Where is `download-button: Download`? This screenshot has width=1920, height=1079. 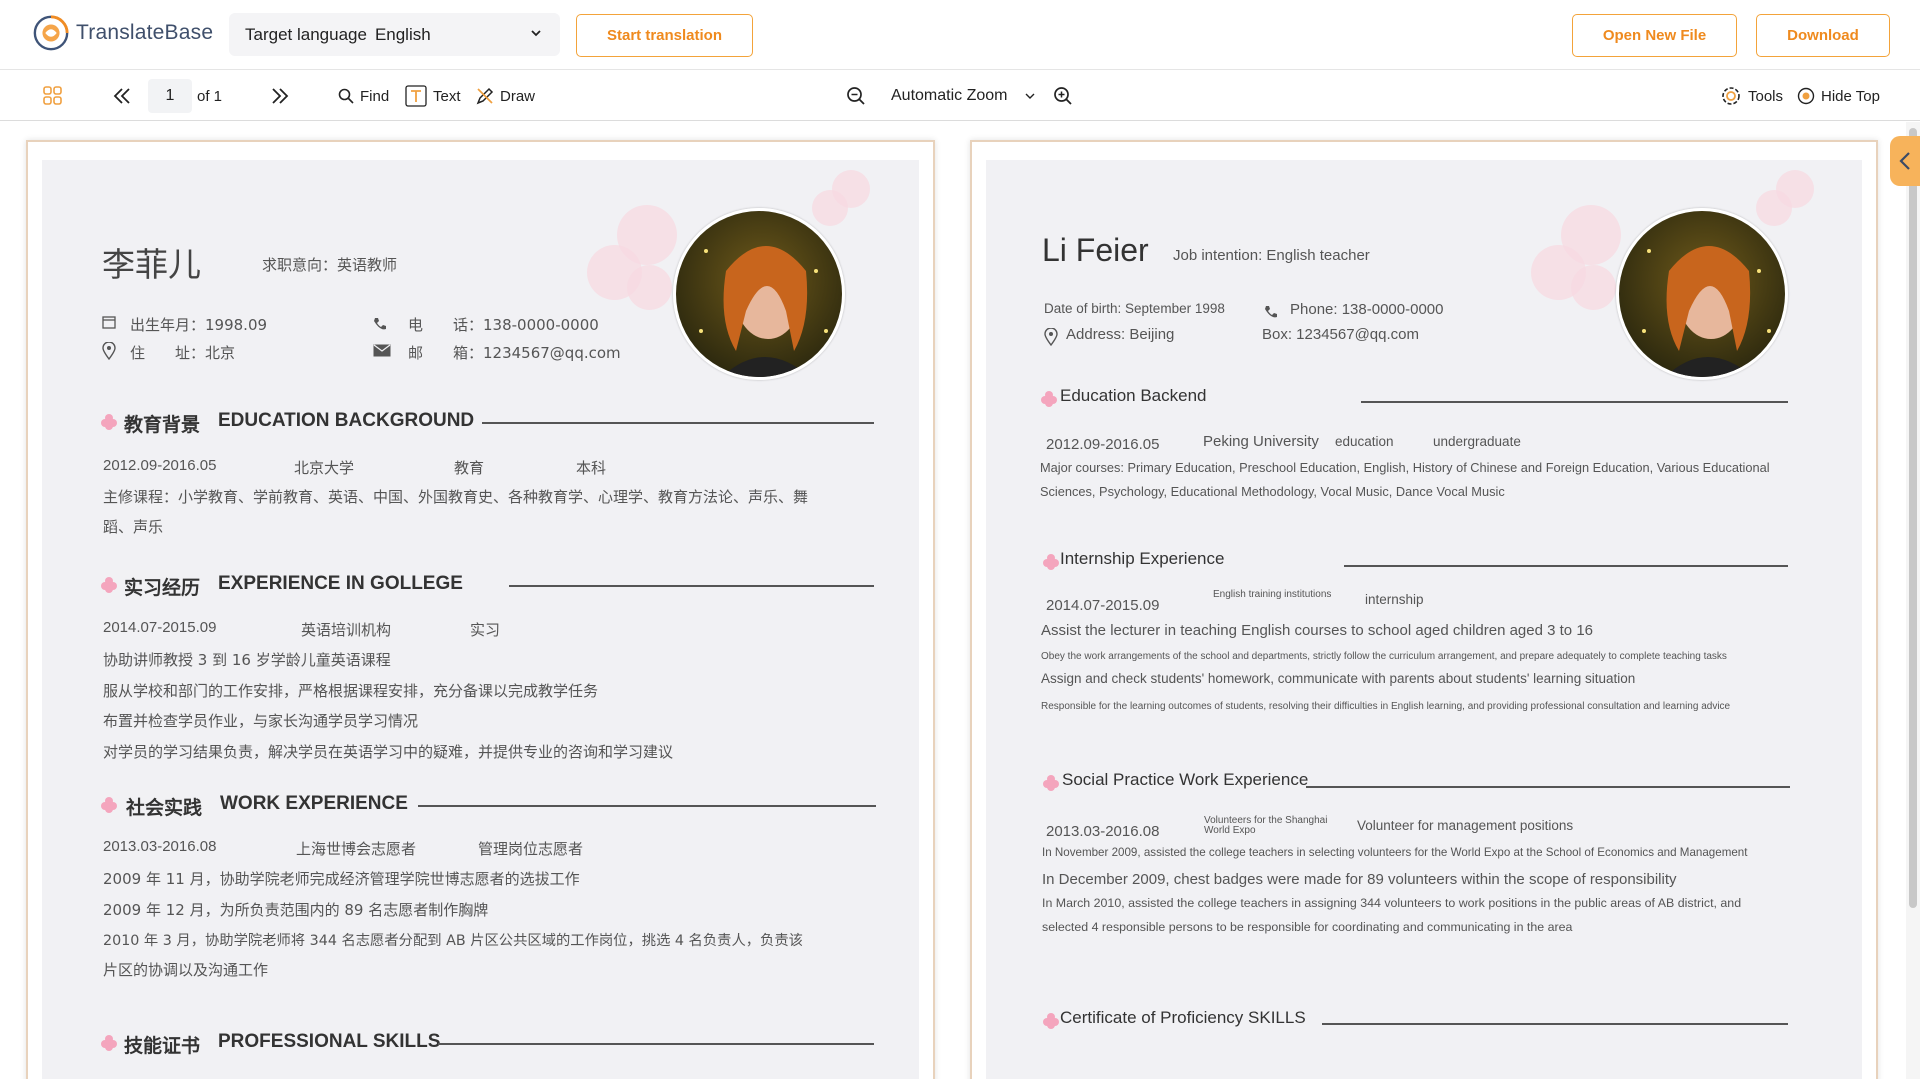
download-button: Download is located at coordinates (1823, 35).